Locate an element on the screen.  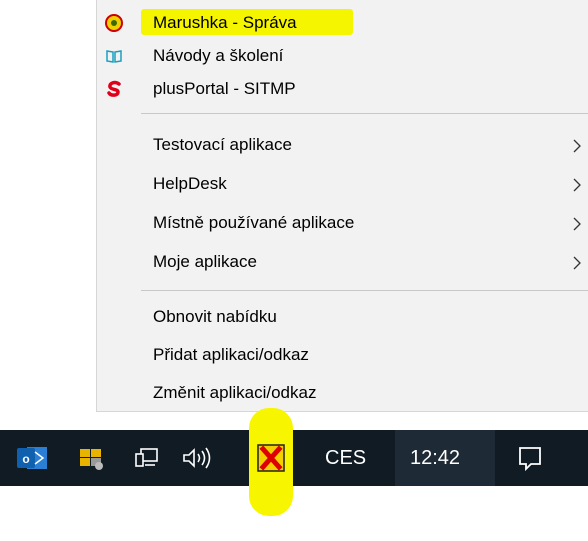
outlook-icon: o is located at coordinates (32, 458).